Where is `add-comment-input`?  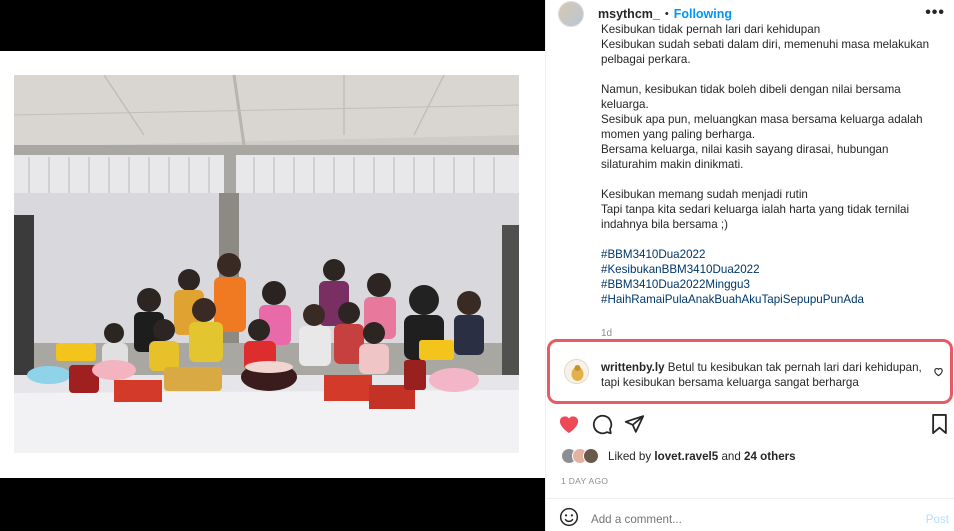 add-comment-input is located at coordinates (741, 519).